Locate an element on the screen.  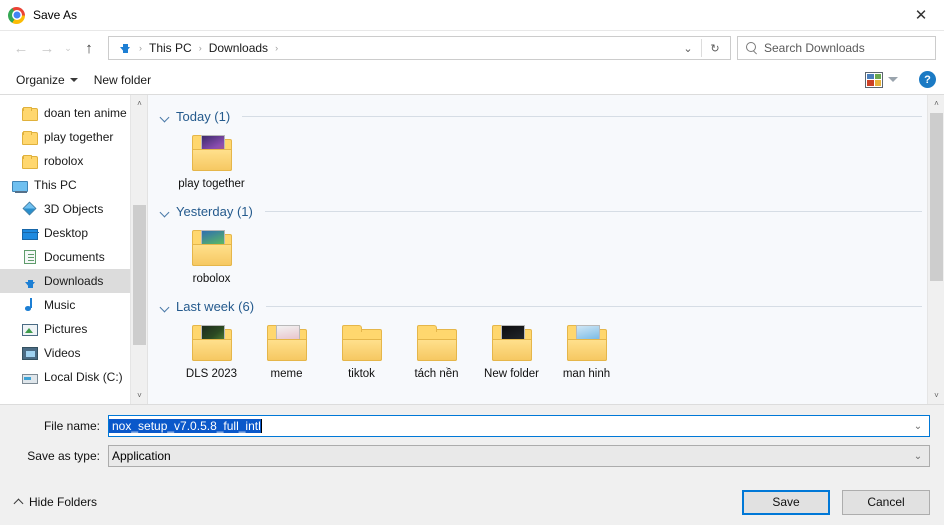
text-caret is located at coordinates (261, 426).